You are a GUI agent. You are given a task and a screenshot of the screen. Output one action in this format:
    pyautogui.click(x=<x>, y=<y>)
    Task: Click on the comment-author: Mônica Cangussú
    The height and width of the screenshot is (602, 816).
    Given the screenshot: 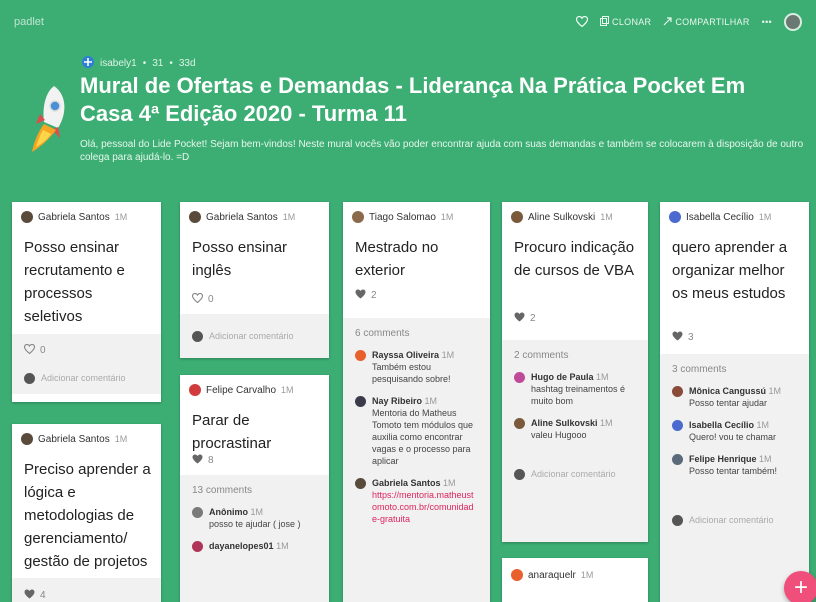 What is the action you would take?
    pyautogui.click(x=727, y=391)
    